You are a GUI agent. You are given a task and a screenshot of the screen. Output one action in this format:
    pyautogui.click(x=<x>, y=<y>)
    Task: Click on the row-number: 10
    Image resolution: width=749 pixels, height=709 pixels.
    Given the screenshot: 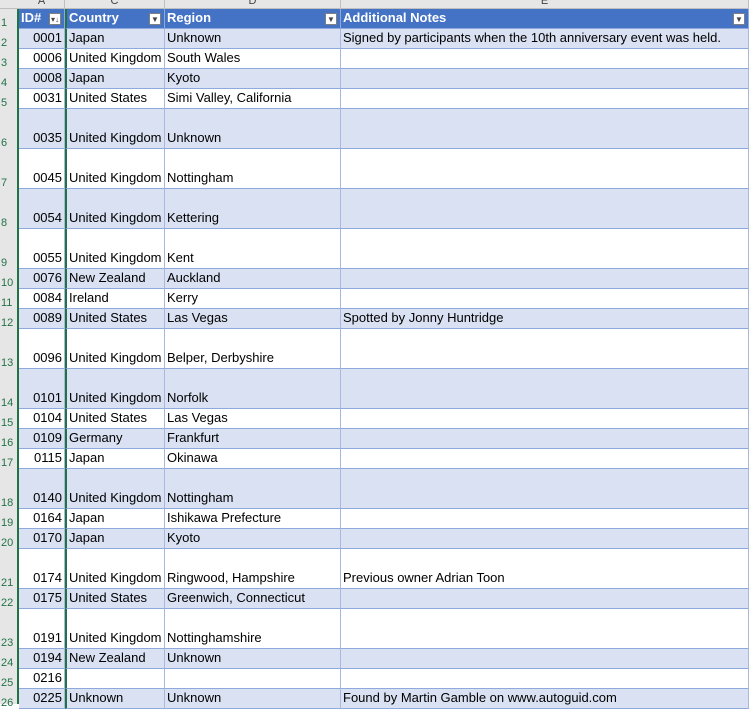 What is the action you would take?
    pyautogui.click(x=8, y=279)
    